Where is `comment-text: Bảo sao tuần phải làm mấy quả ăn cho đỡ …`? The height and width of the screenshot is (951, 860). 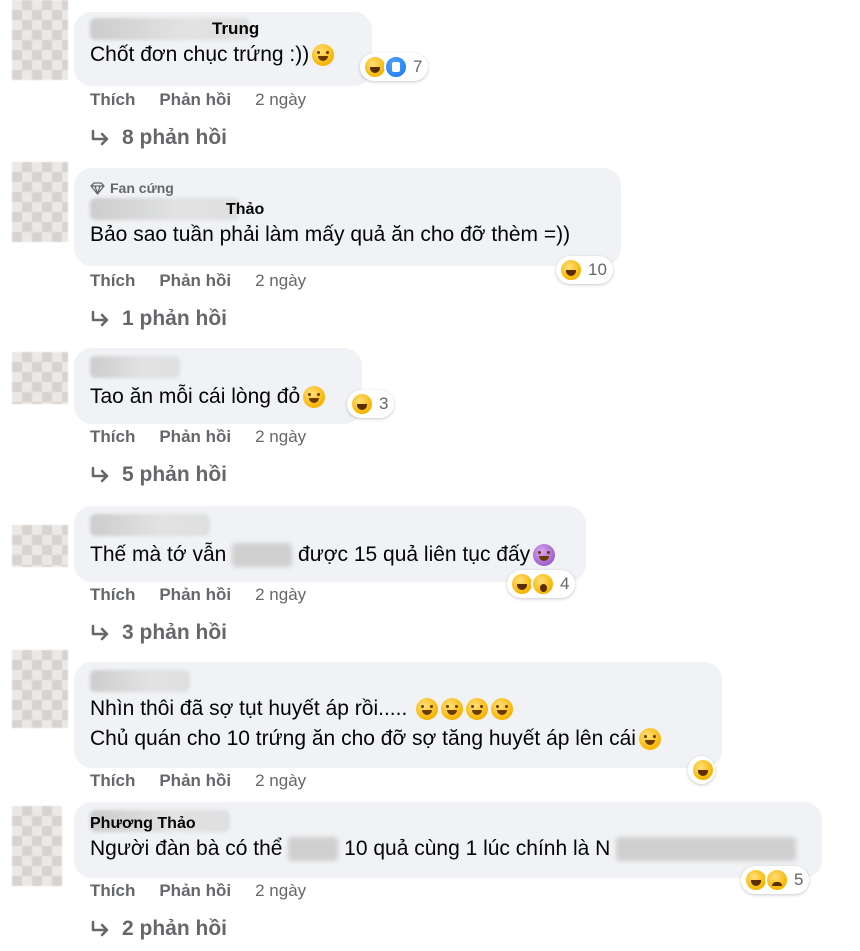 comment-text: Bảo sao tuần phải làm mấy quả ăn cho đỡ … is located at coordinates (330, 234).